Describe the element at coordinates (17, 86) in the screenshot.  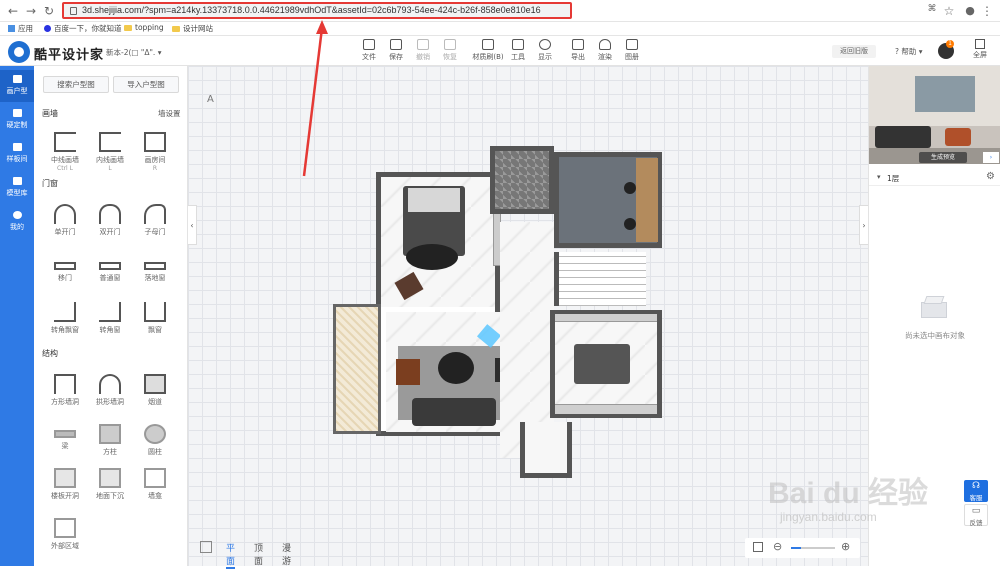
I see `rail-item-draw-floorplan: 画户型` at that location.